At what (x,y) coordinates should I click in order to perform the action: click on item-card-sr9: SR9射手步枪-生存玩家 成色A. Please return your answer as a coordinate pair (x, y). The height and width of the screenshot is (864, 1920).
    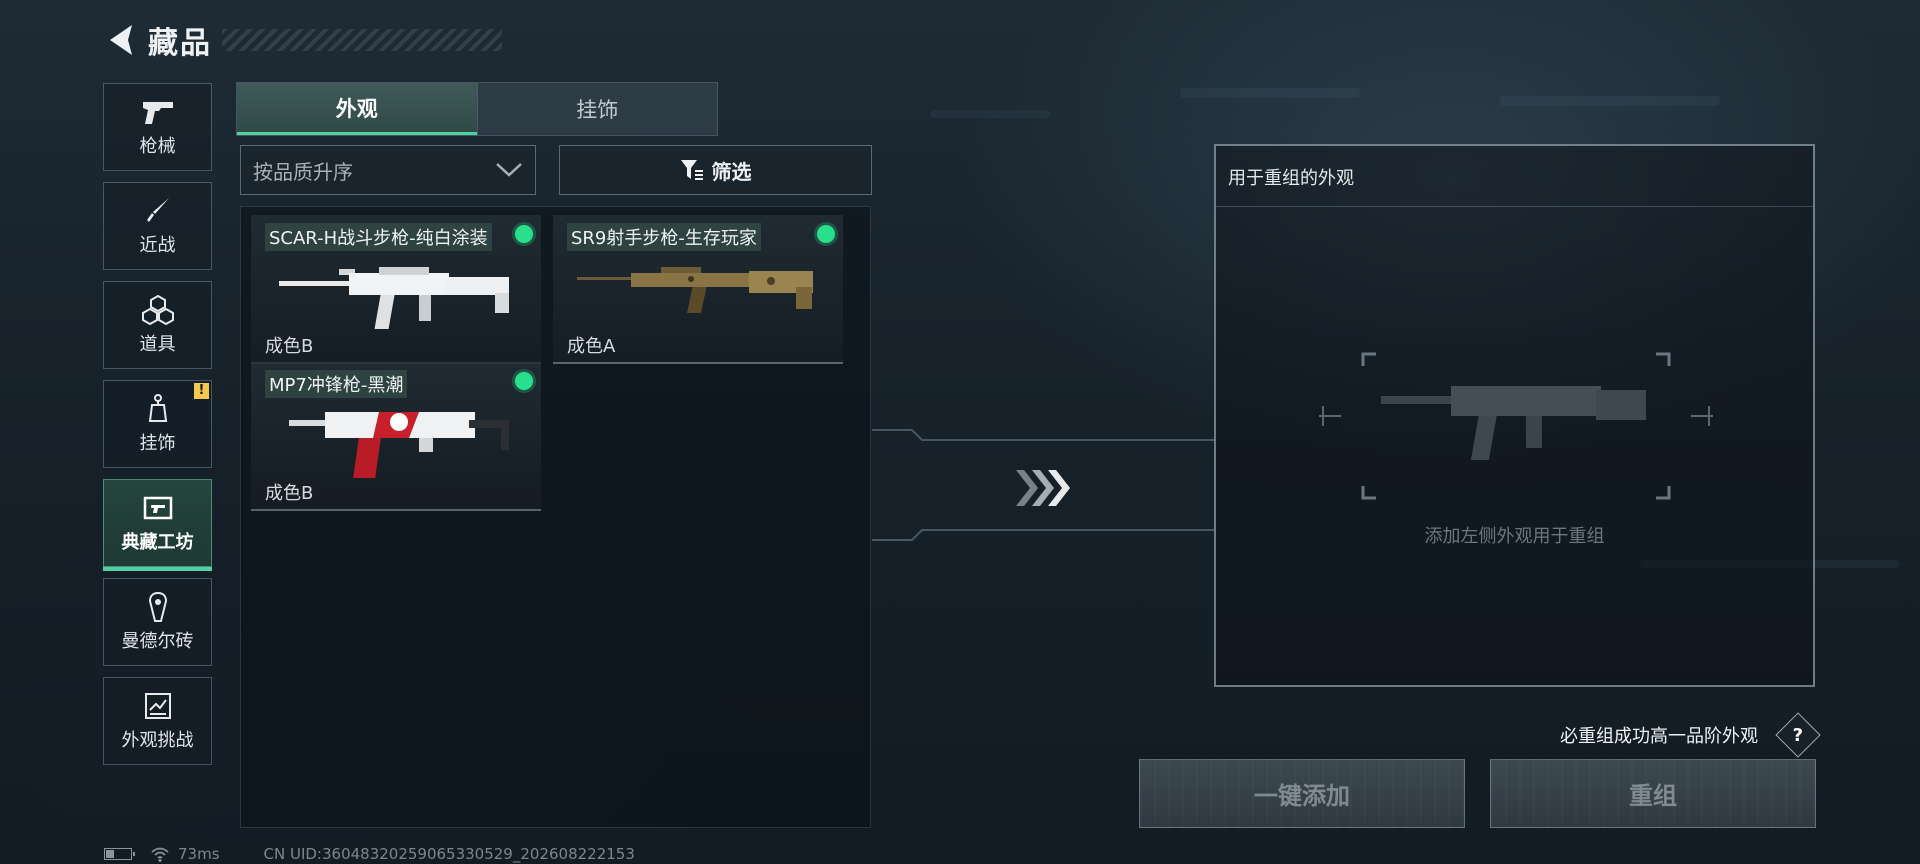
    Looking at the image, I should click on (698, 289).